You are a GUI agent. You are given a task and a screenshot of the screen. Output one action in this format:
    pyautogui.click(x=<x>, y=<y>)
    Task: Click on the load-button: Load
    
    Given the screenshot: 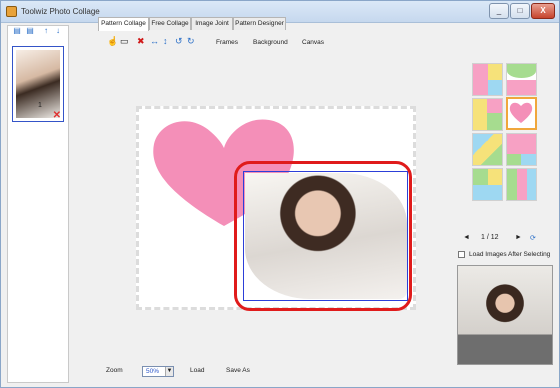 What is the action you would take?
    pyautogui.click(x=197, y=370)
    